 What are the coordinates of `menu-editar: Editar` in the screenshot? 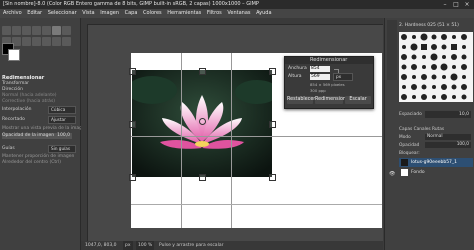 It's located at (34, 13).